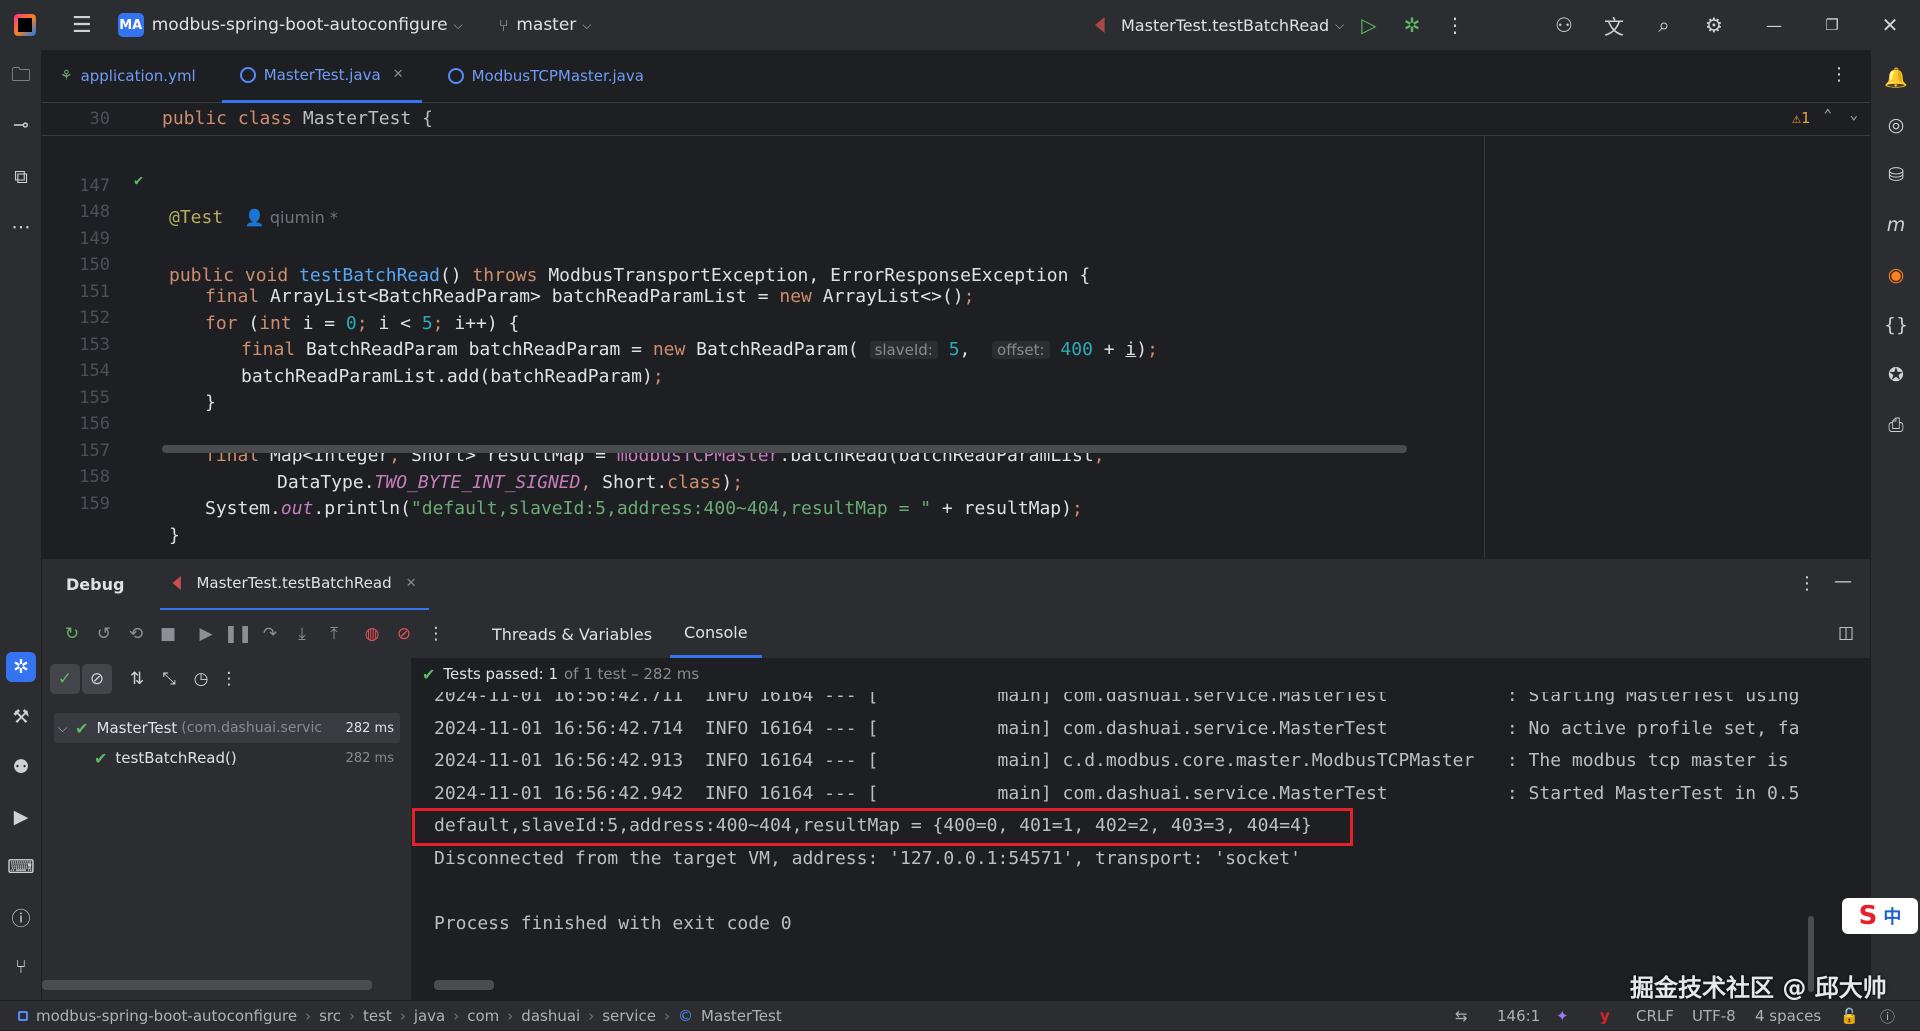 Image resolution: width=1920 pixels, height=1031 pixels. I want to click on step-out-icon: ⤒, so click(334, 634).